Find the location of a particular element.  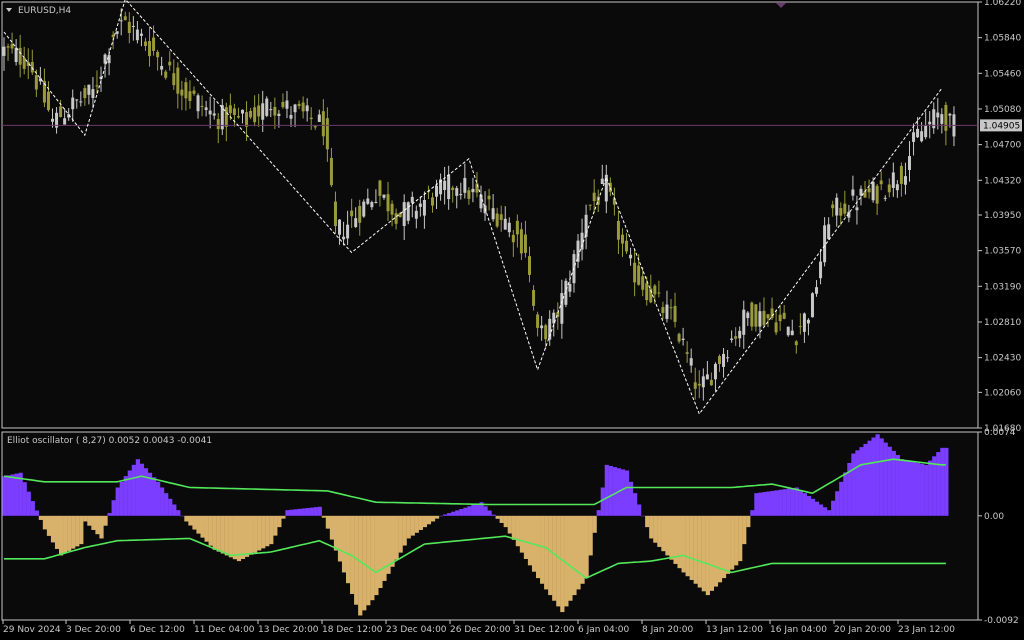

time-tick-label: 13 Jan 12:00 is located at coordinates (734, 630).